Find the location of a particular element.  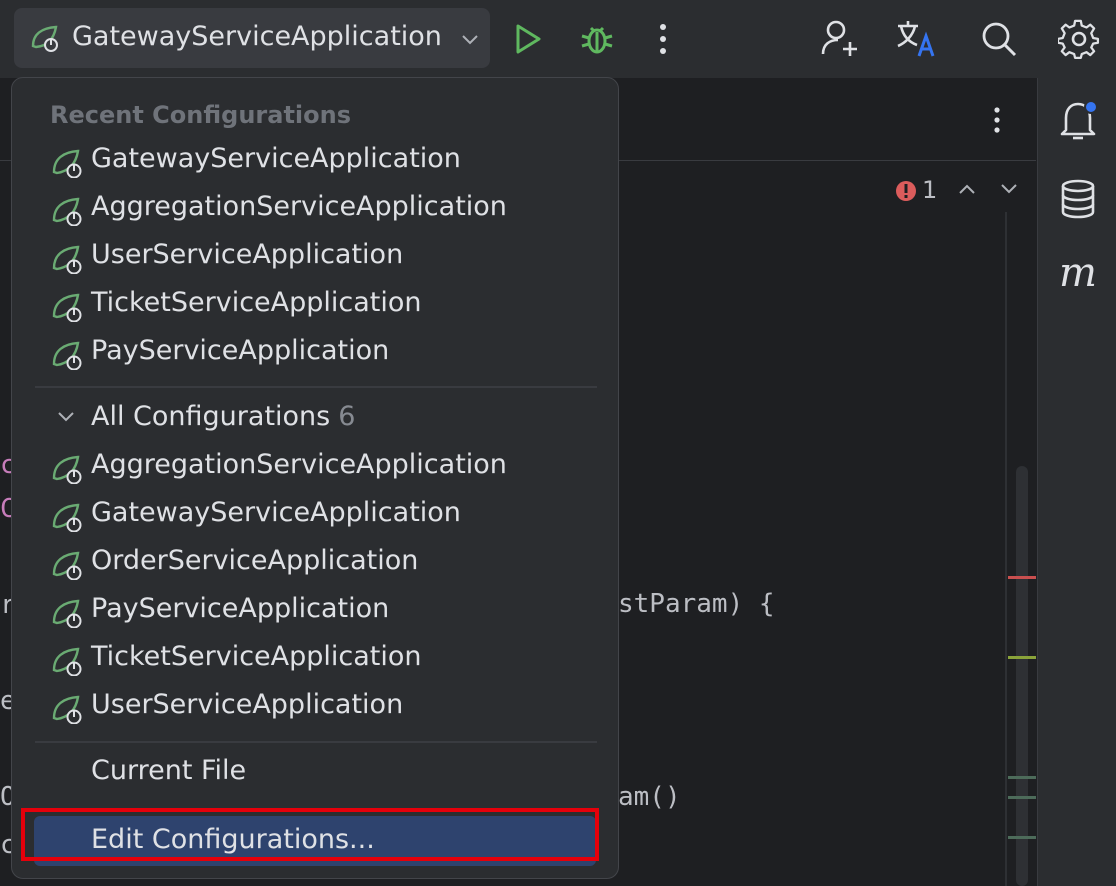

config-item: OrderServiceApplication is located at coordinates (315, 564).